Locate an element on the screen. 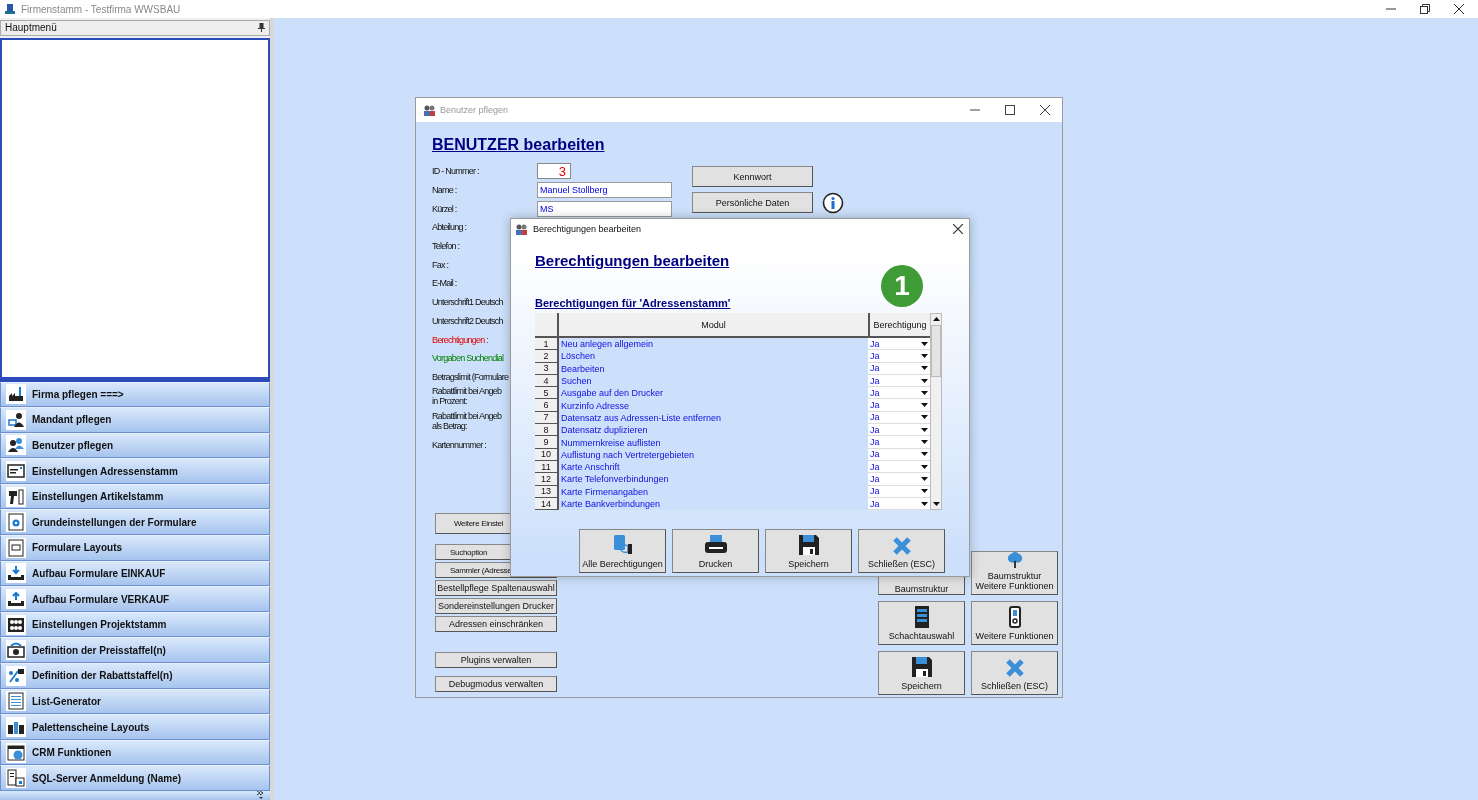 The height and width of the screenshot is (800, 1478). field-label: Unterschrift2 Deutsch is located at coordinates (467, 320).